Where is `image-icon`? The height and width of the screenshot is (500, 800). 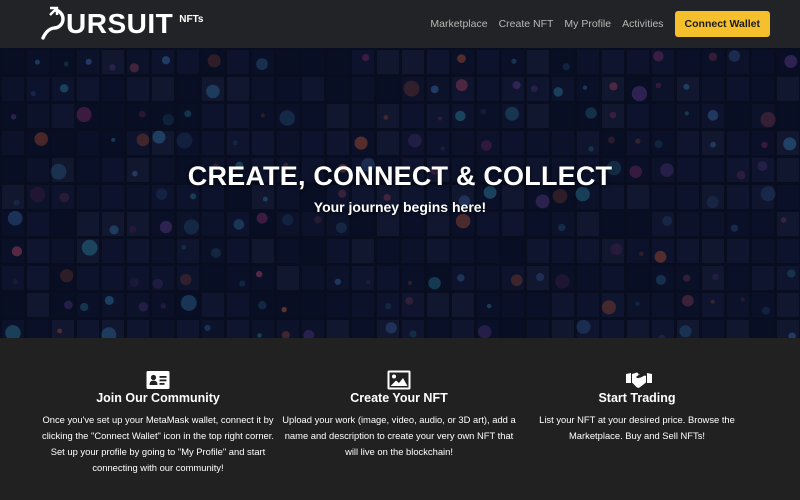
image-icon is located at coordinates (399, 380).